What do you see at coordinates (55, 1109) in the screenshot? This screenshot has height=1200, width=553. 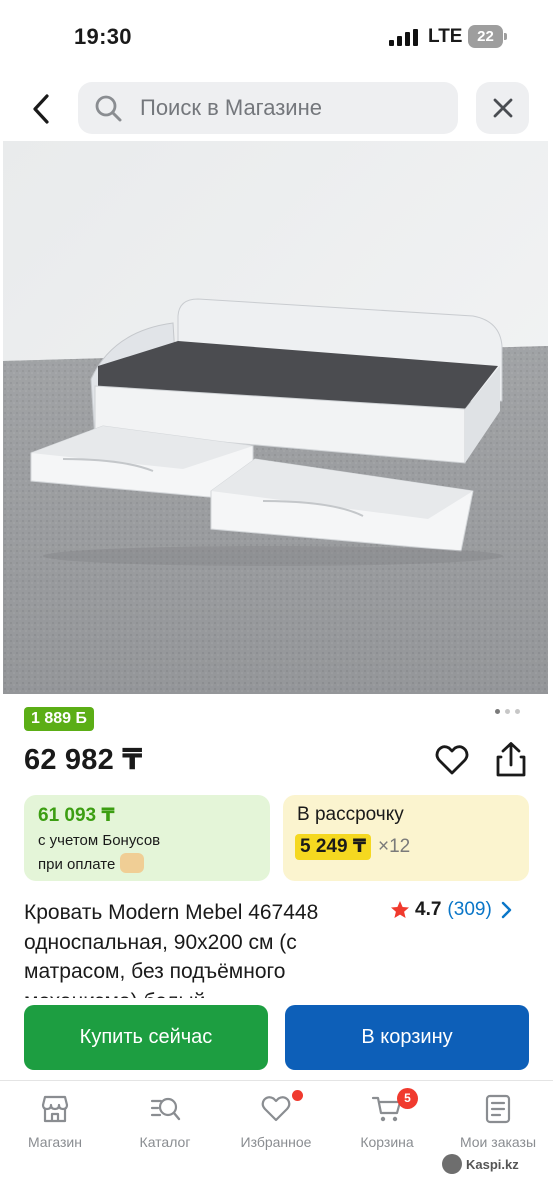 I see `store-icon` at bounding box center [55, 1109].